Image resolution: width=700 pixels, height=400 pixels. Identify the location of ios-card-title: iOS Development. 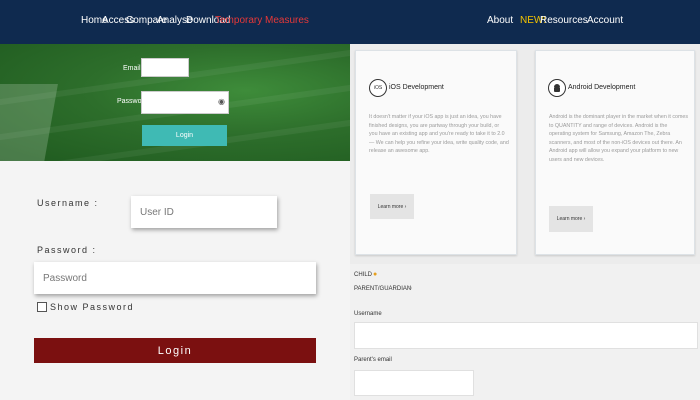
(416, 87).